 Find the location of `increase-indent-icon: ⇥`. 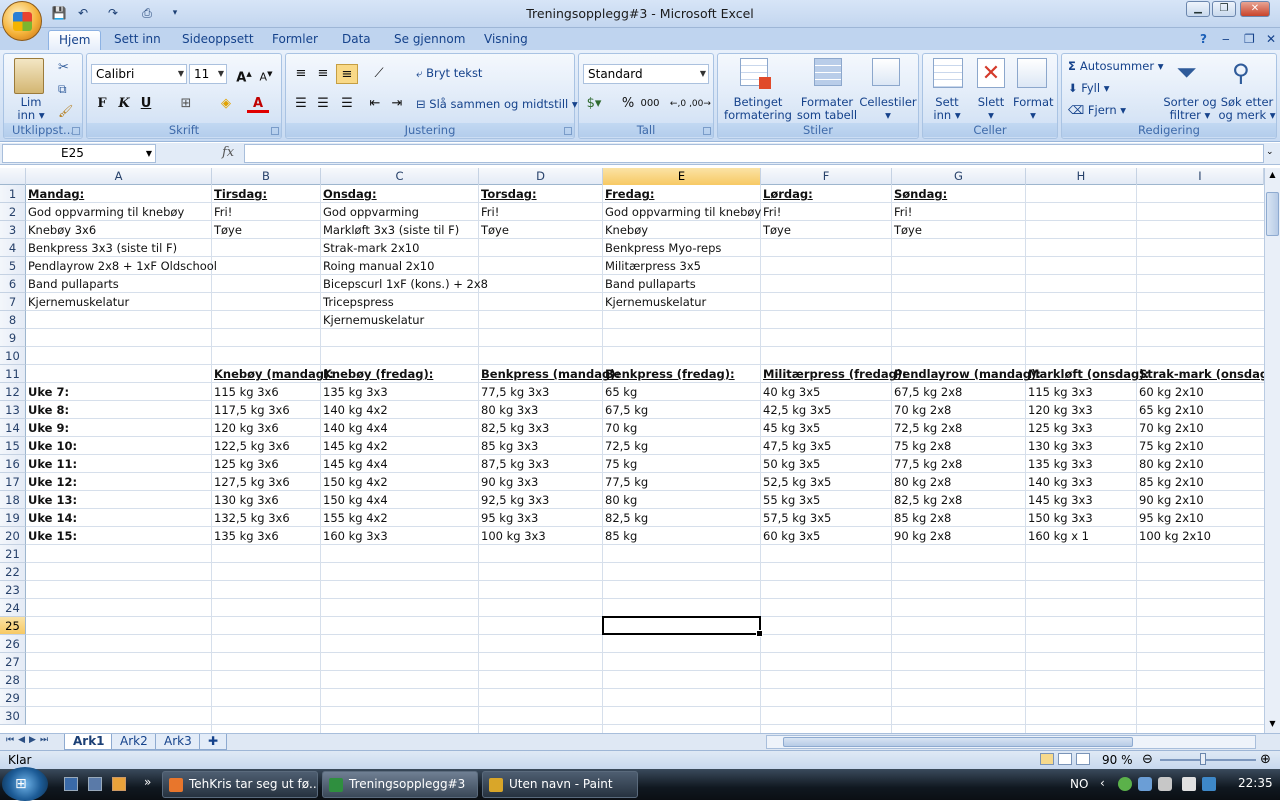

increase-indent-icon: ⇥ is located at coordinates (397, 104).